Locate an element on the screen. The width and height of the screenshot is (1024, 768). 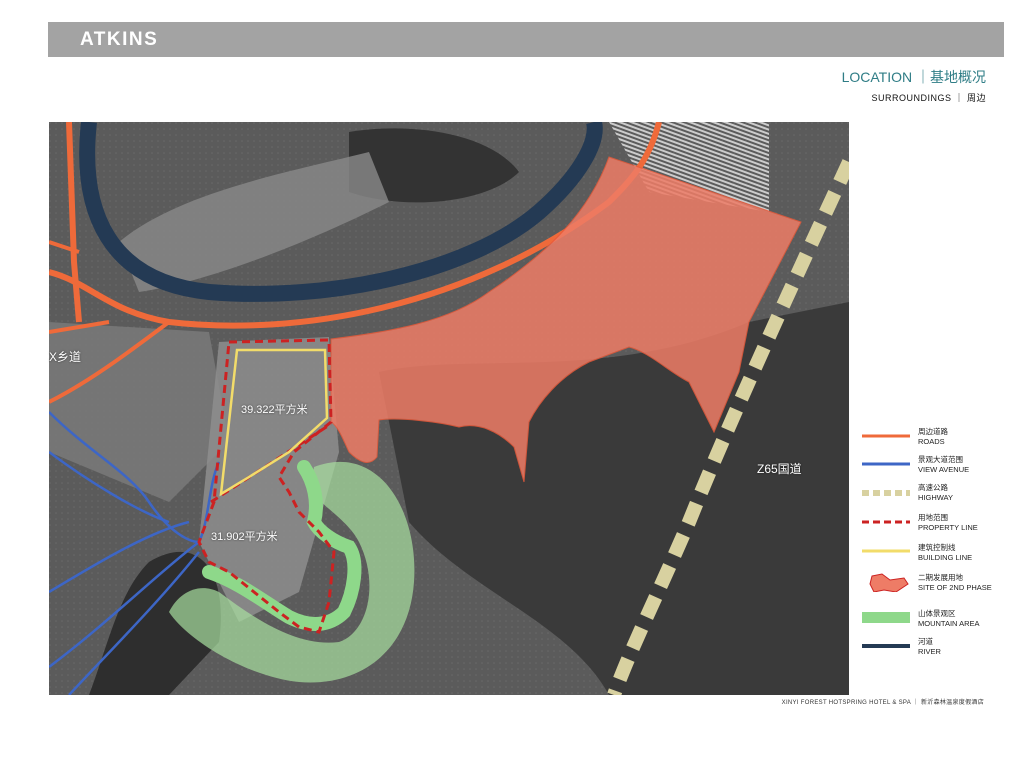
page-subtitle: SURROUNDINGS ｜ 周边 is located at coordinates (928, 98).